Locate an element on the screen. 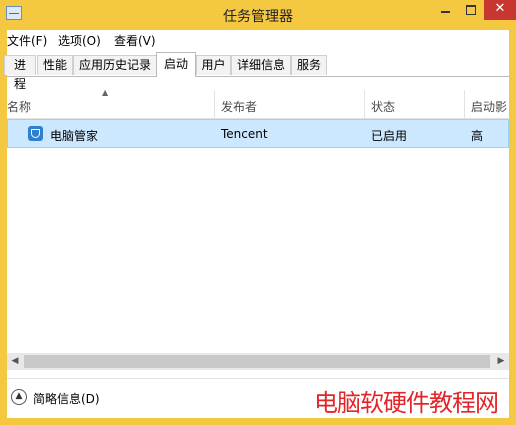 This screenshot has height=425, width=516. maximize-icon is located at coordinates (471, 10).